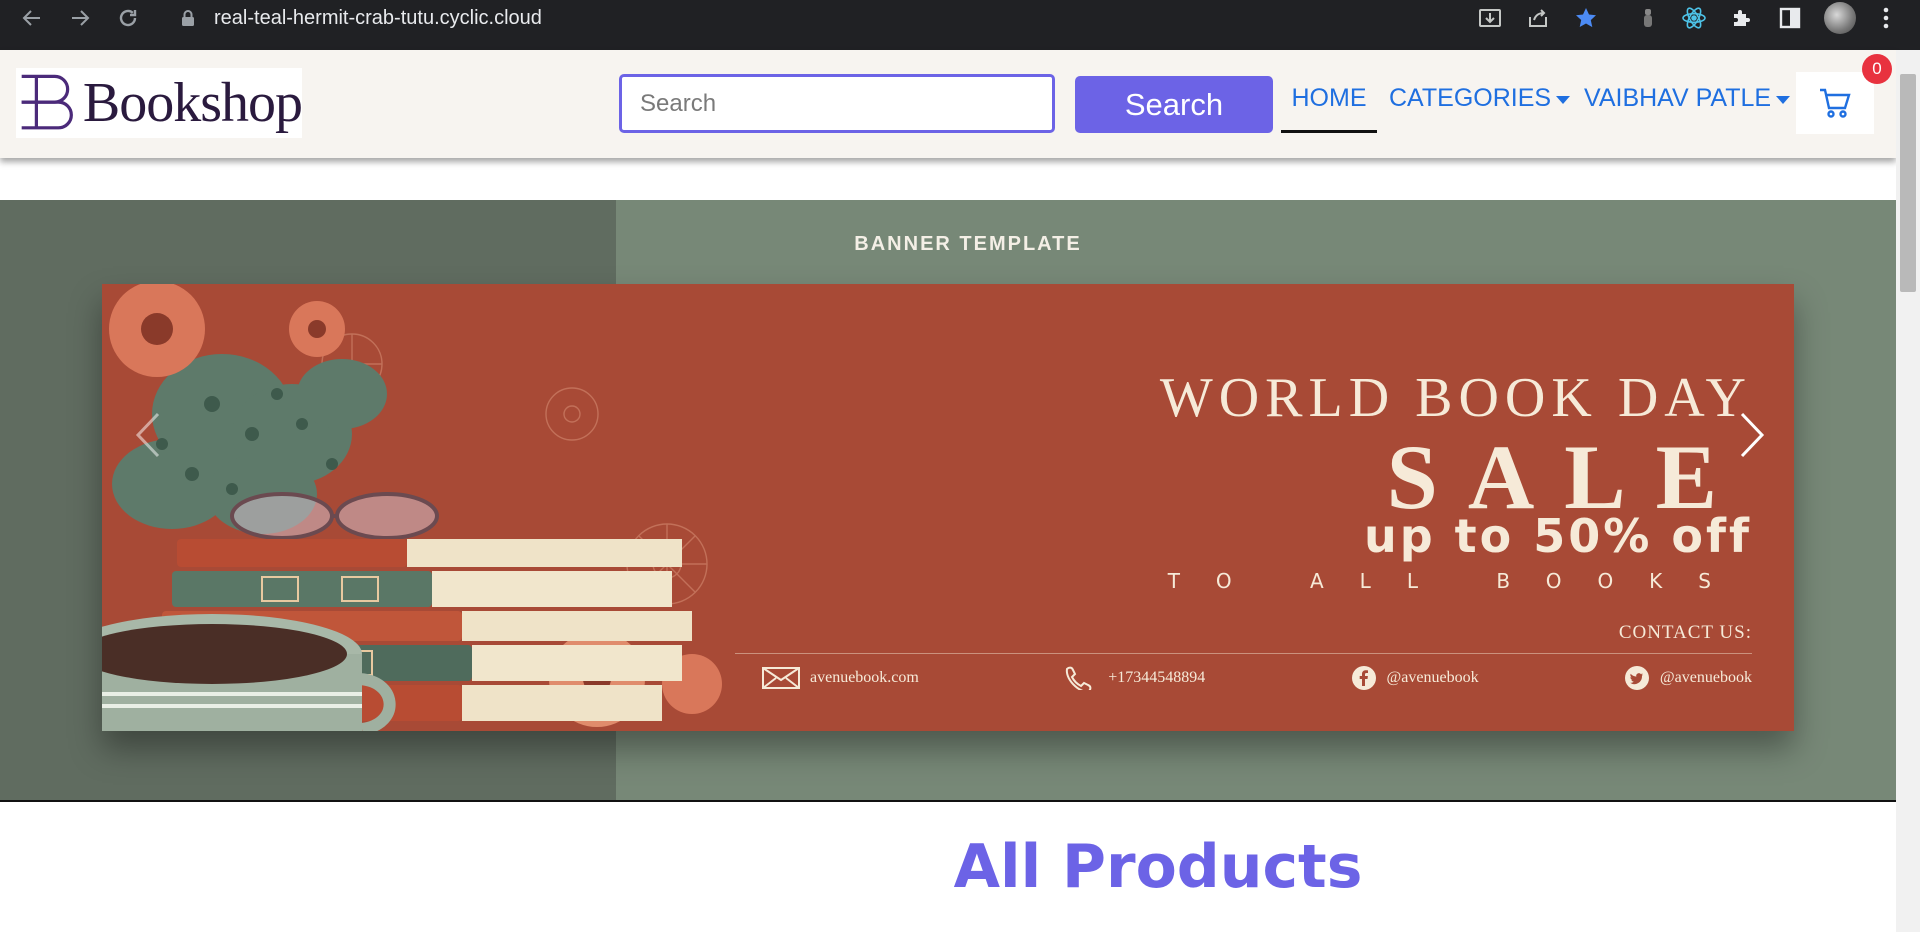  I want to click on address-bar: real-teal-hermit-crab-tutu.cyclic.cloud, so click(800, 18).